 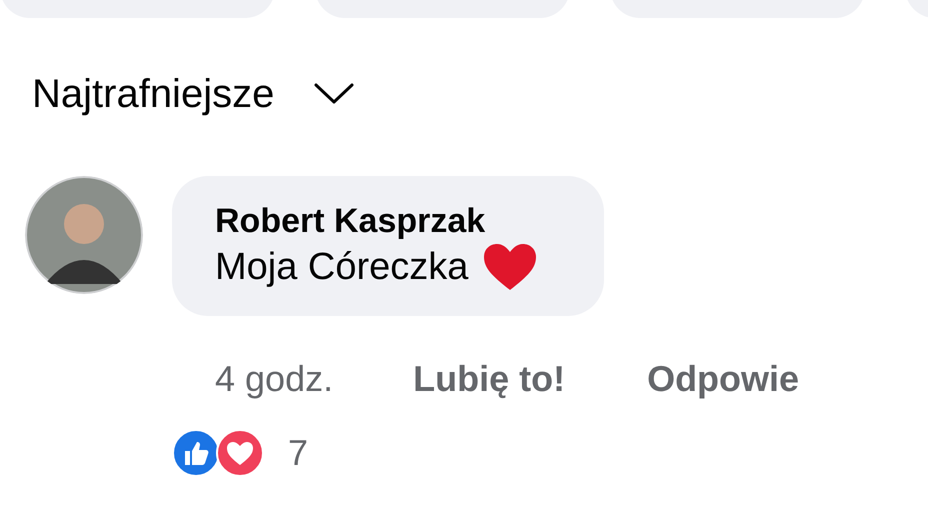 What do you see at coordinates (240, 453) in the screenshot?
I see `love-reaction-icon` at bounding box center [240, 453].